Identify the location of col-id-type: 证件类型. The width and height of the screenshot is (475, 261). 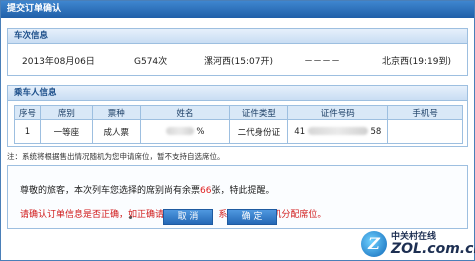
(259, 112).